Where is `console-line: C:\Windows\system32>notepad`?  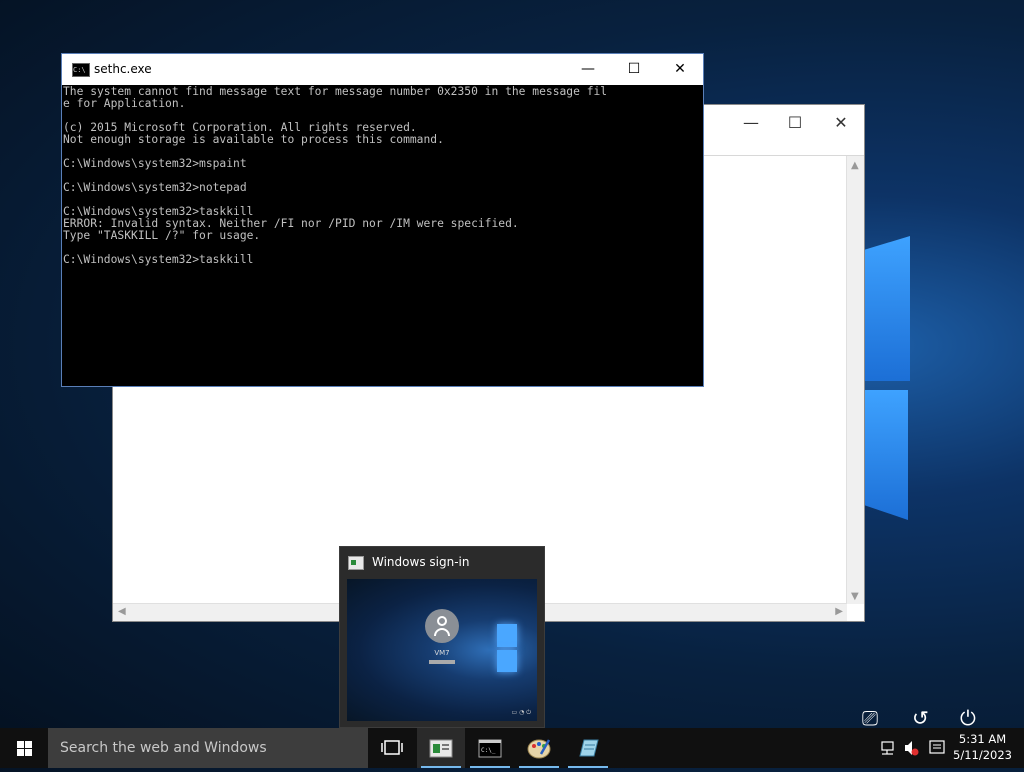
console-line: C:\Windows\system32>notepad is located at coordinates (155, 187).